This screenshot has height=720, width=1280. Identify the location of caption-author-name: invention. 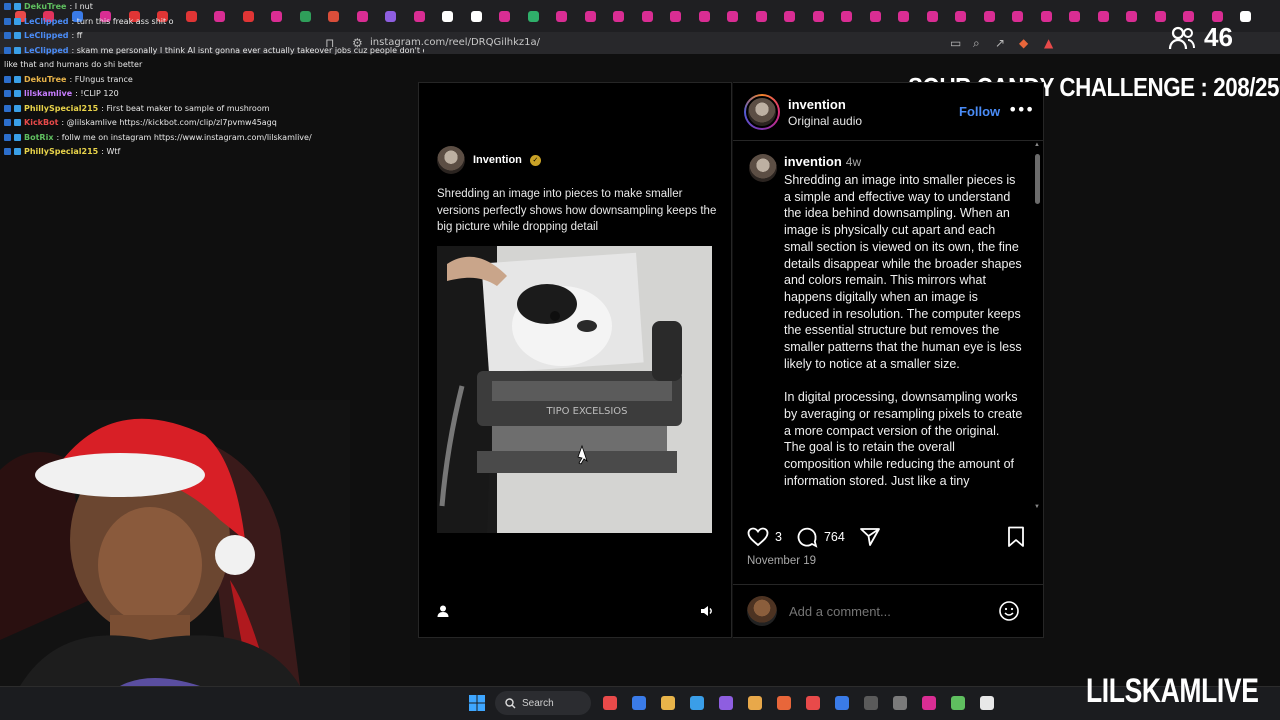
(813, 161).